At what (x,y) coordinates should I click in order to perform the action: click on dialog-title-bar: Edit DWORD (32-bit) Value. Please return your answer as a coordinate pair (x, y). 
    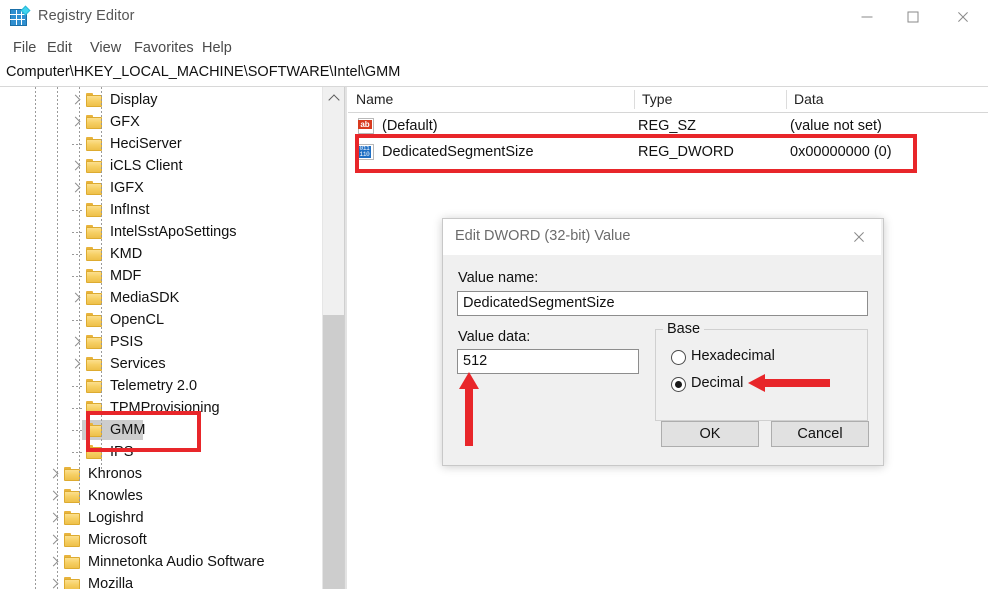
    Looking at the image, I should click on (662, 237).